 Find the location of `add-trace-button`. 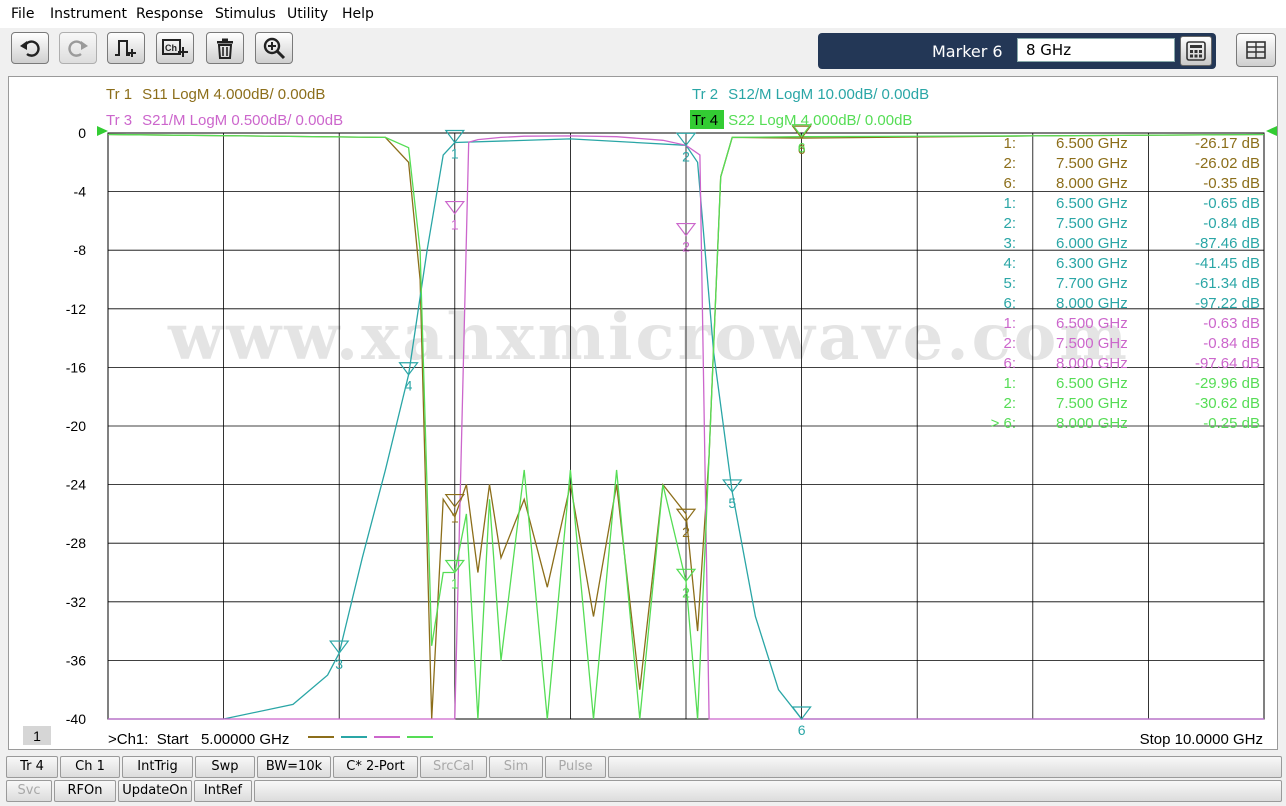

add-trace-button is located at coordinates (126, 48).